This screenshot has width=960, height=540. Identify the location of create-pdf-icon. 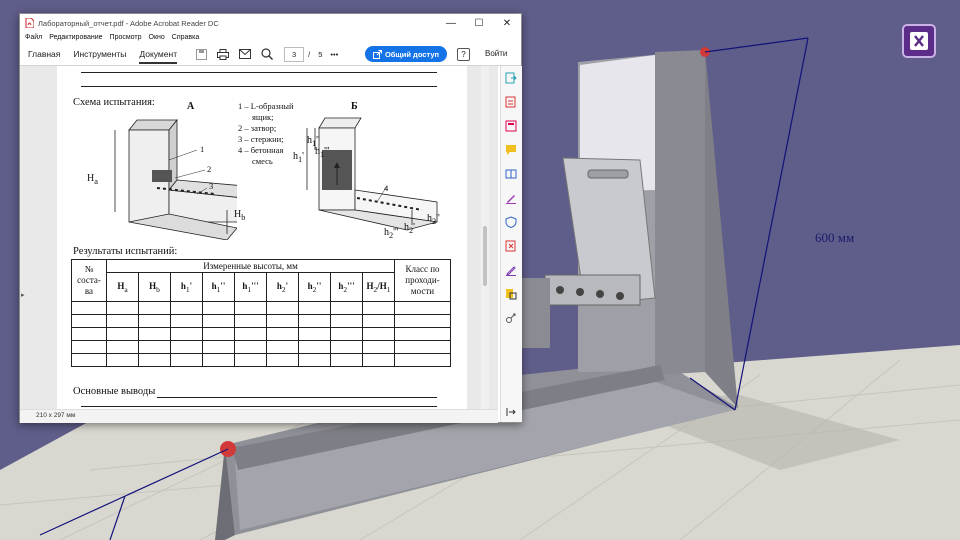
(511, 102).